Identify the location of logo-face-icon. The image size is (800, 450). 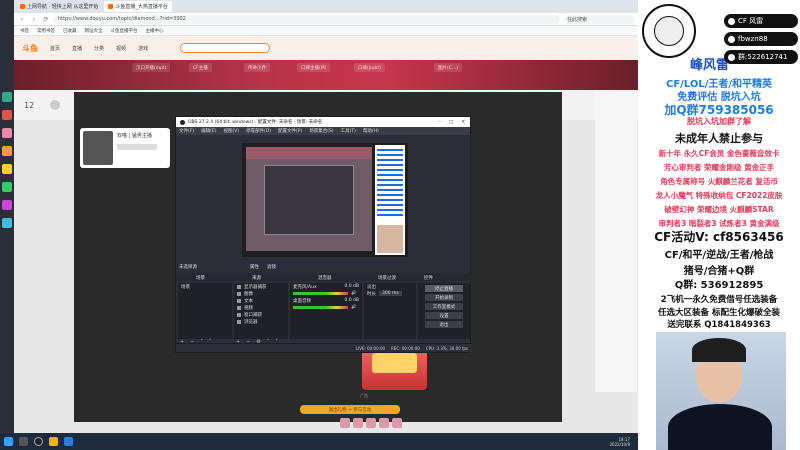
(669, 31).